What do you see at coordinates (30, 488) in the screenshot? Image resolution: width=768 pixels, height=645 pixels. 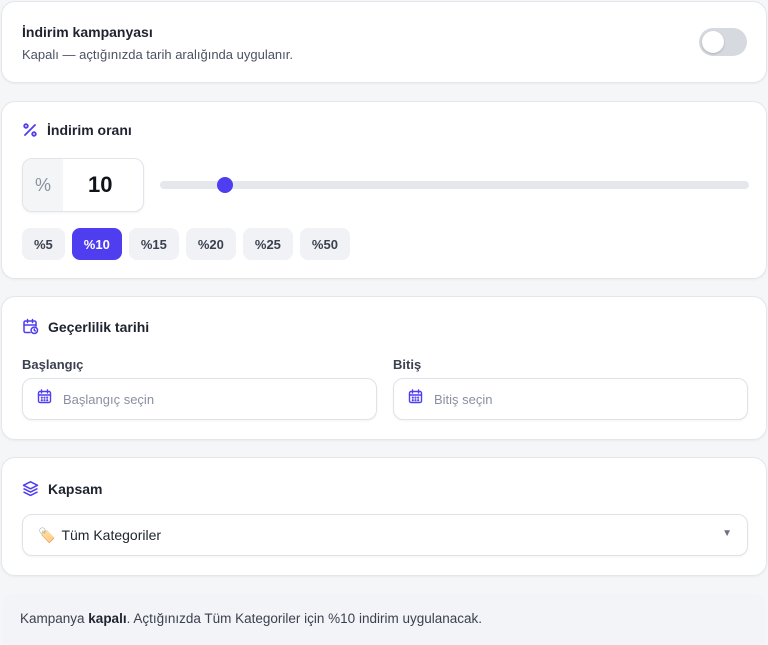 I see `layers-icon` at bounding box center [30, 488].